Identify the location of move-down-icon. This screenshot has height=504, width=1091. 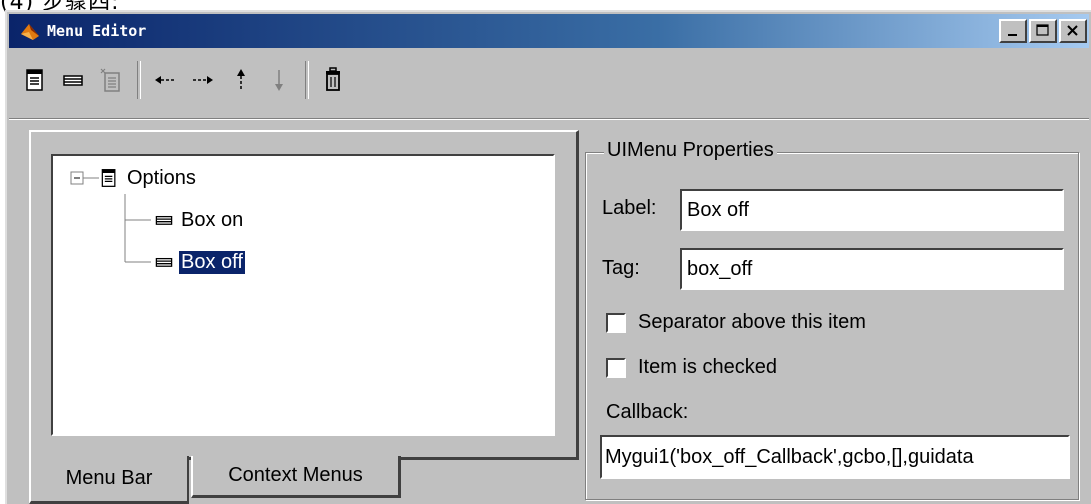
(279, 80).